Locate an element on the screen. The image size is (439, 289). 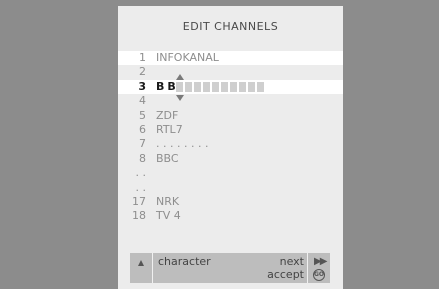
channel-number: 2 is located at coordinates (142, 72).